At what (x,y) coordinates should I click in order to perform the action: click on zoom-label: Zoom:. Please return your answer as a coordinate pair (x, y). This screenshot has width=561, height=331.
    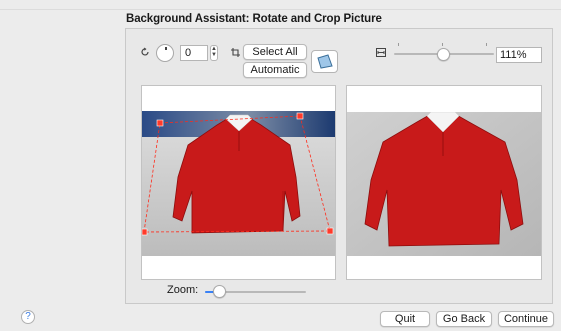
    Looking at the image, I should click on (183, 290).